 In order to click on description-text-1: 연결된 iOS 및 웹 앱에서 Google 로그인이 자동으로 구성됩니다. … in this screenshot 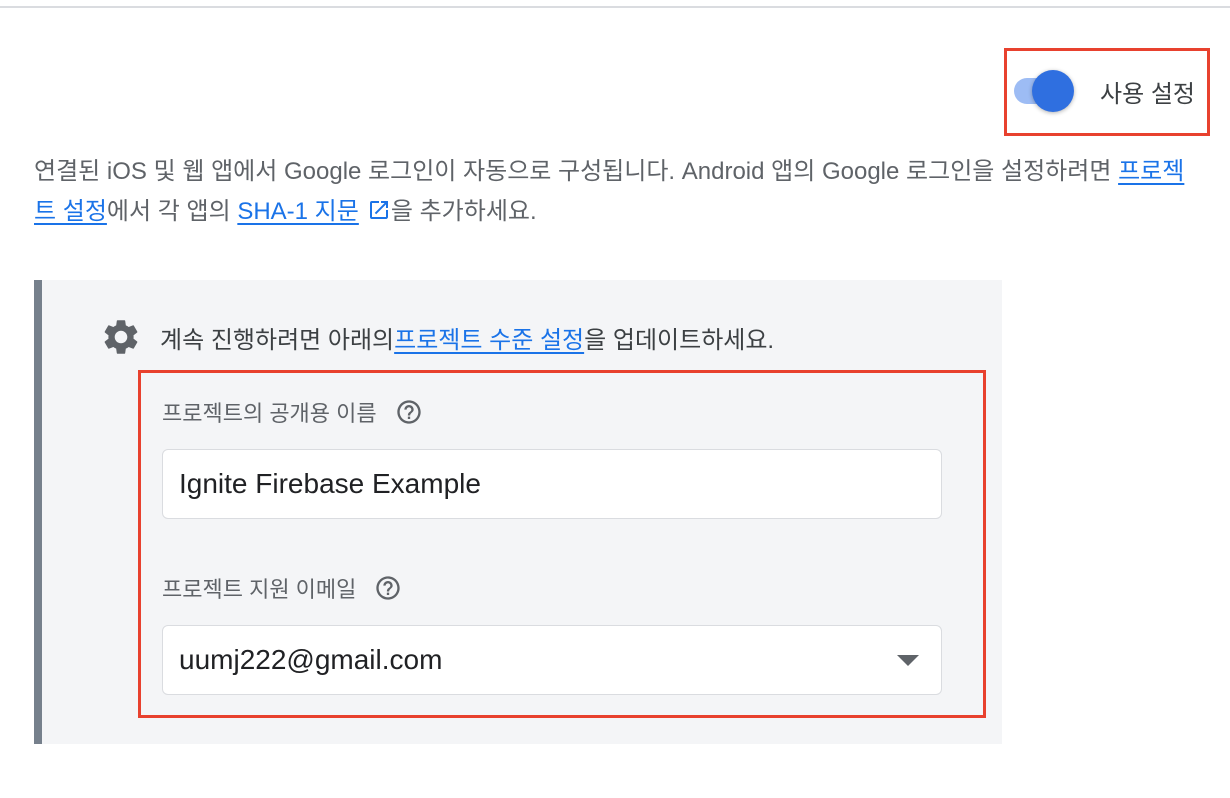, I will do `click(576, 171)`.